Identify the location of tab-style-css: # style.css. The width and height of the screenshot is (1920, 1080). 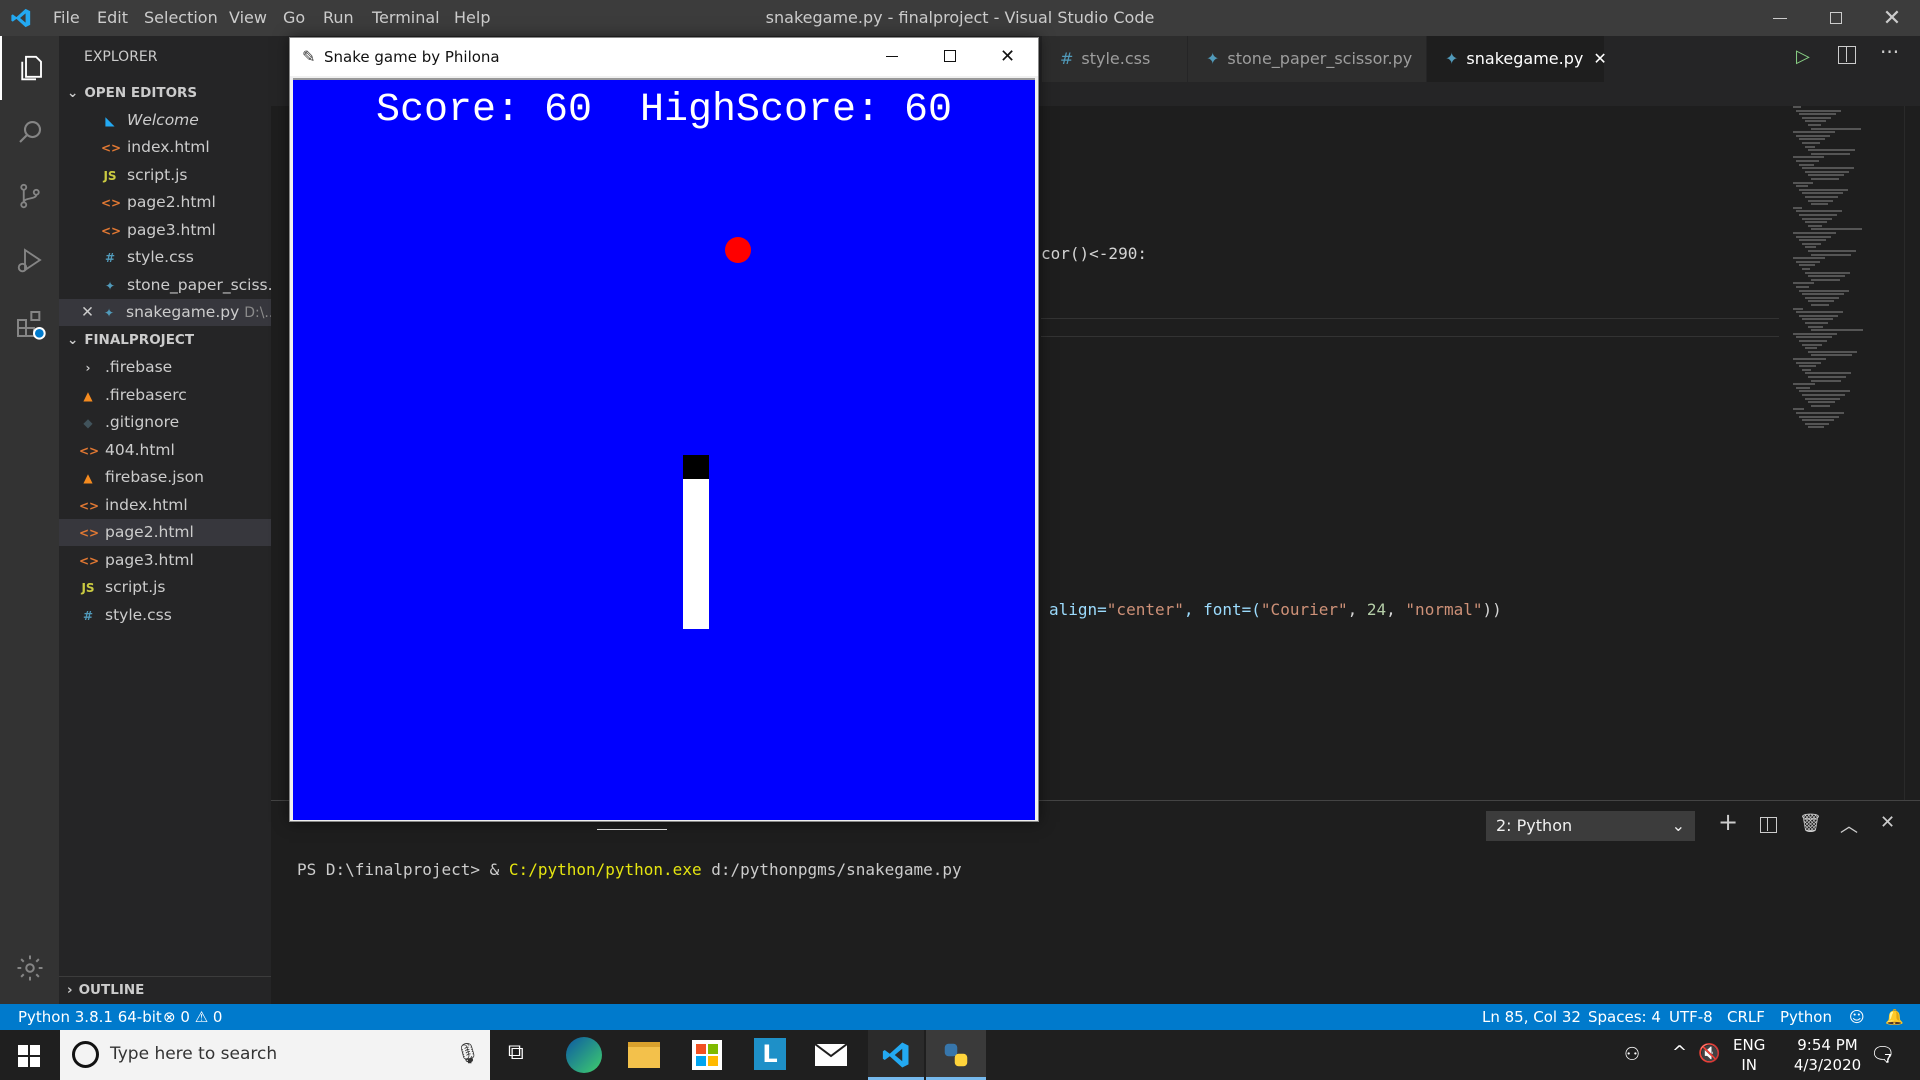
(1114, 59).